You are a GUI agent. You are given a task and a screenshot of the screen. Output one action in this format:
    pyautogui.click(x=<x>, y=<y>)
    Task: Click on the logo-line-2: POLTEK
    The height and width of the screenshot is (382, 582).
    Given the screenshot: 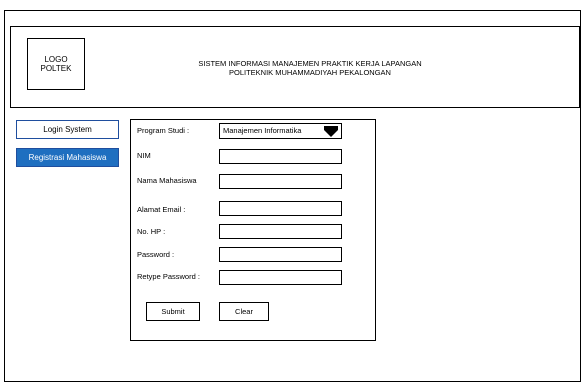 What is the action you would take?
    pyautogui.click(x=56, y=68)
    